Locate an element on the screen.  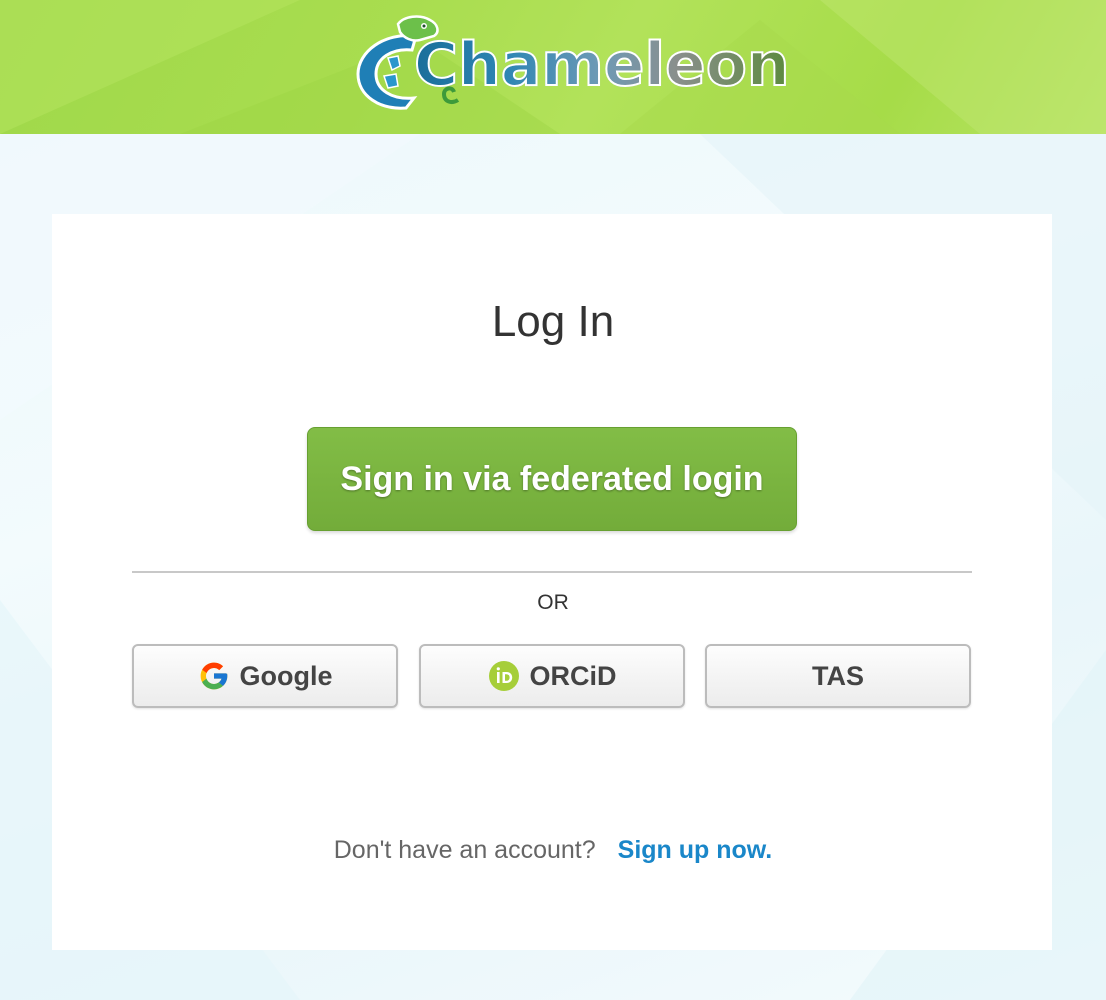
header-banner: Chameleon is located at coordinates (553, 67).